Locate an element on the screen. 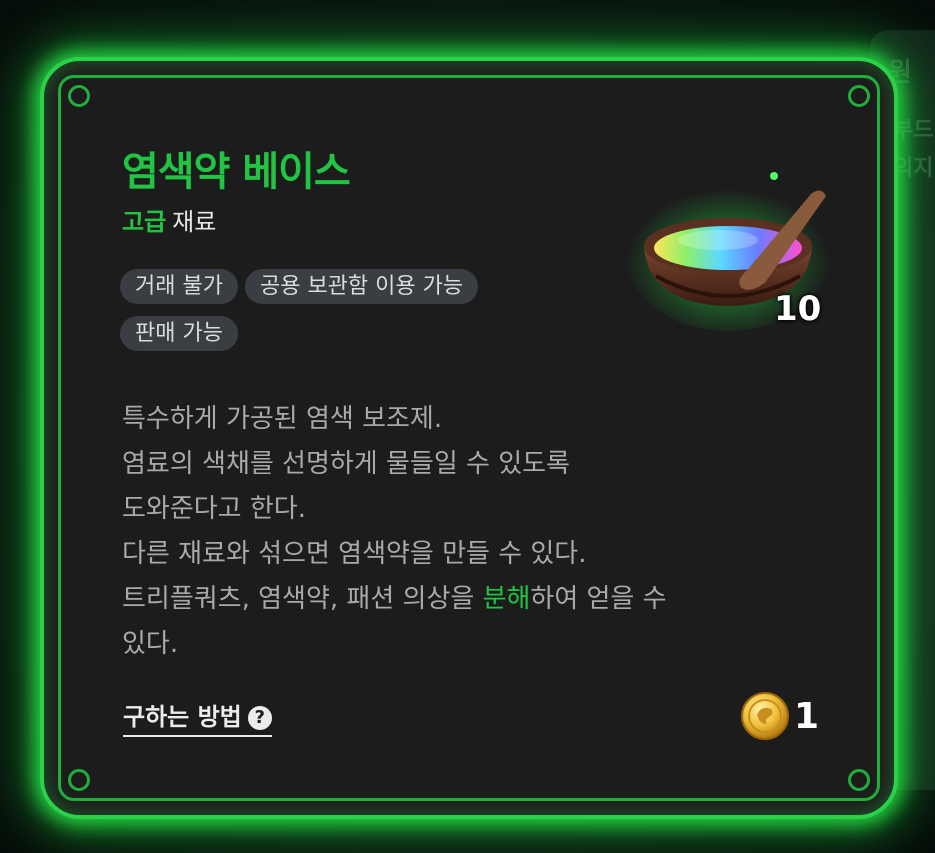 The height and width of the screenshot is (853, 935). item-name: 염색약 베이스 is located at coordinates (236, 172).